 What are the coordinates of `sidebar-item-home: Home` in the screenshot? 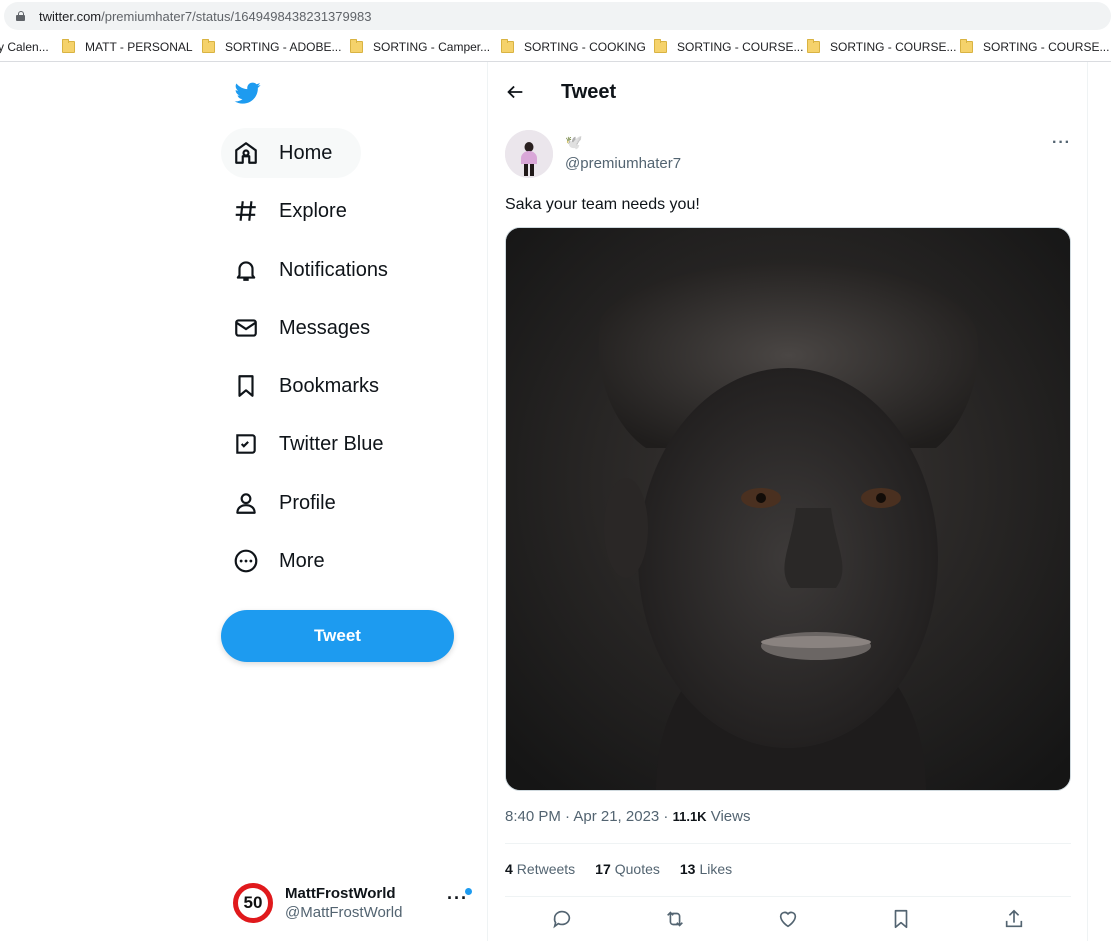 It's located at (291, 153).